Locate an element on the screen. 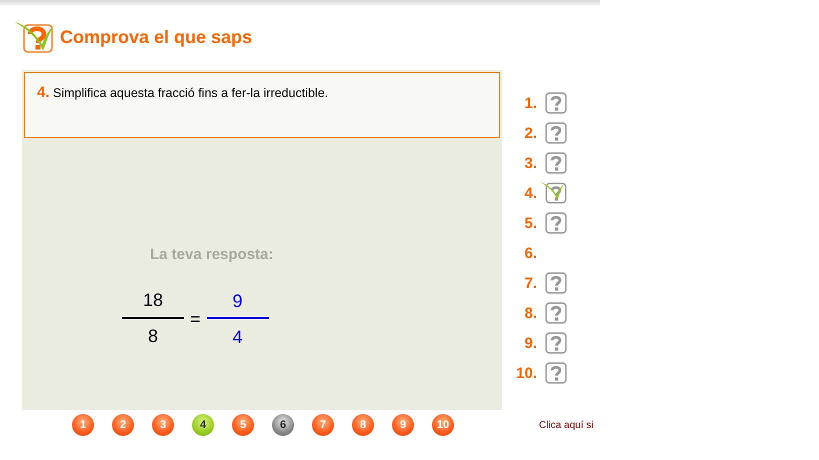 Image resolution: width=819 pixels, height=460 pixels. question-button: 7 is located at coordinates (323, 425).